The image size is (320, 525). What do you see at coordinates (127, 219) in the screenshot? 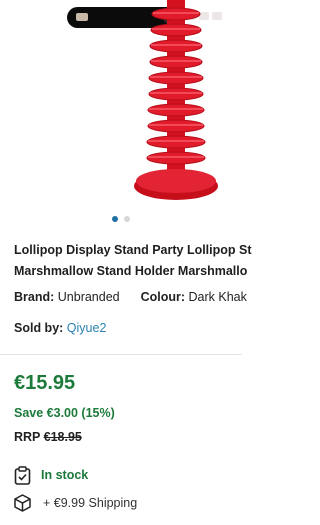
I see `carousel-dot` at bounding box center [127, 219].